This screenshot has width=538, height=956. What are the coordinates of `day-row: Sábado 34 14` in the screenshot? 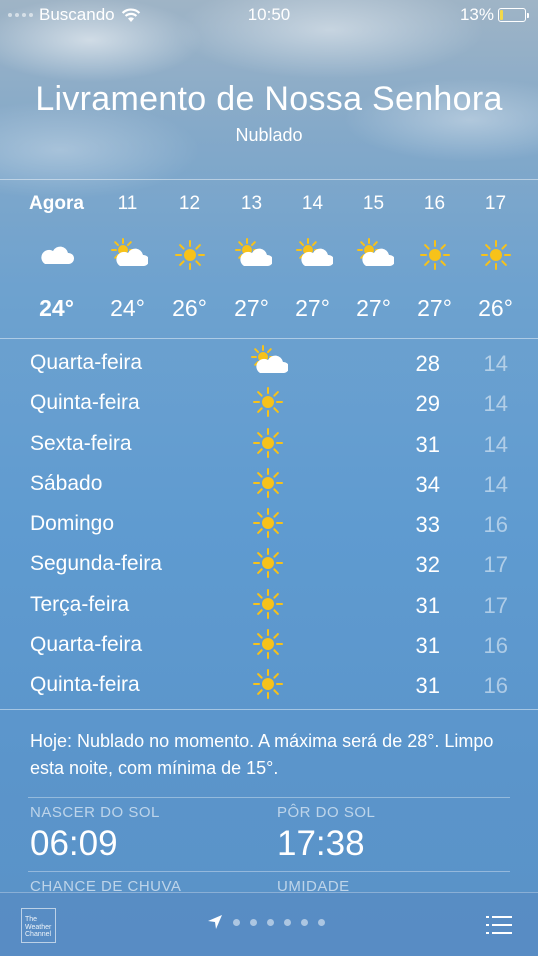 It's located at (269, 484).